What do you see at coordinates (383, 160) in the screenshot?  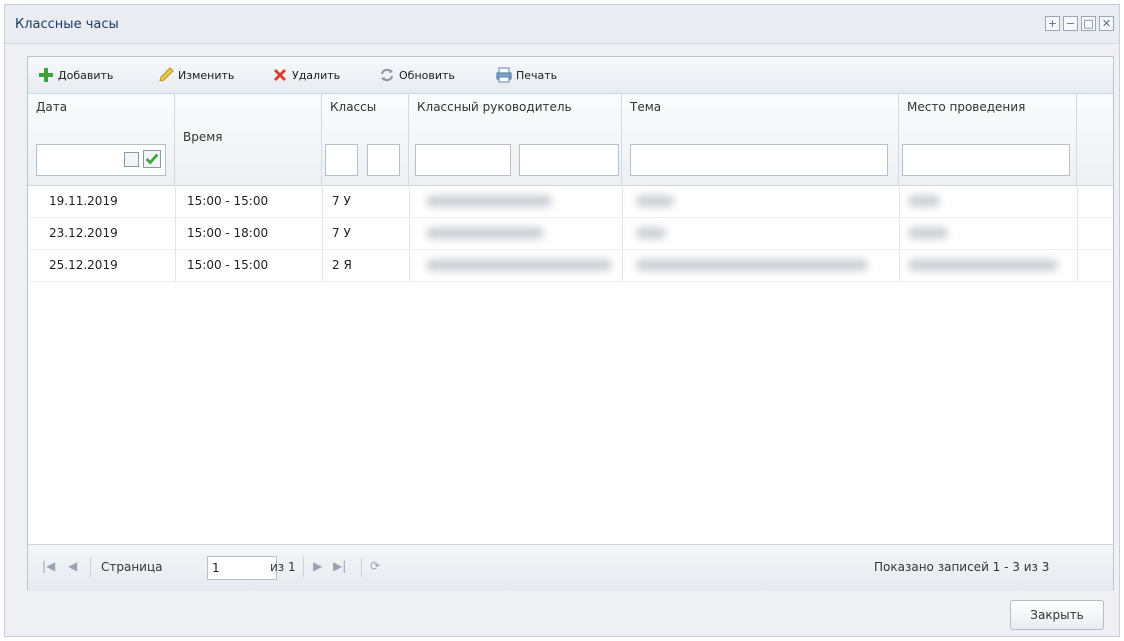 I see `class-to-filter` at bounding box center [383, 160].